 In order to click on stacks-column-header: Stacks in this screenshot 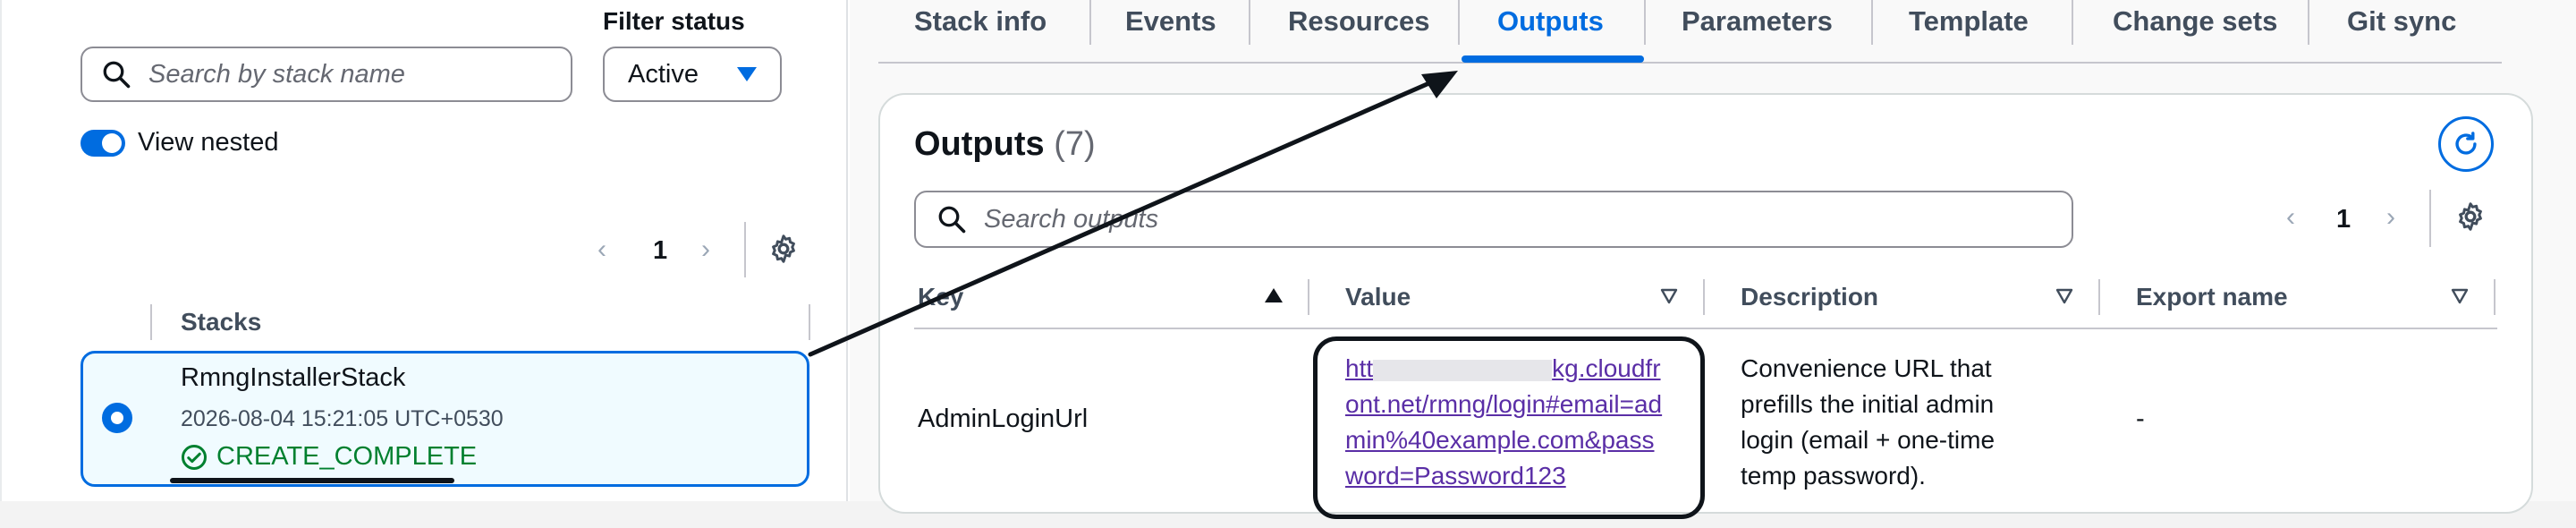, I will do `click(221, 322)`.